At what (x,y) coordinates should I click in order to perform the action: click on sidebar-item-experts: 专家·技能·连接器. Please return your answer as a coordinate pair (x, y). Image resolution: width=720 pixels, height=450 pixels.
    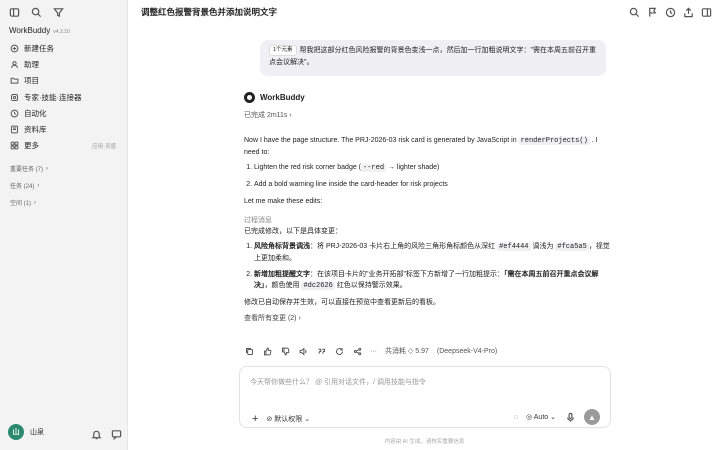
    Looking at the image, I should click on (64, 97).